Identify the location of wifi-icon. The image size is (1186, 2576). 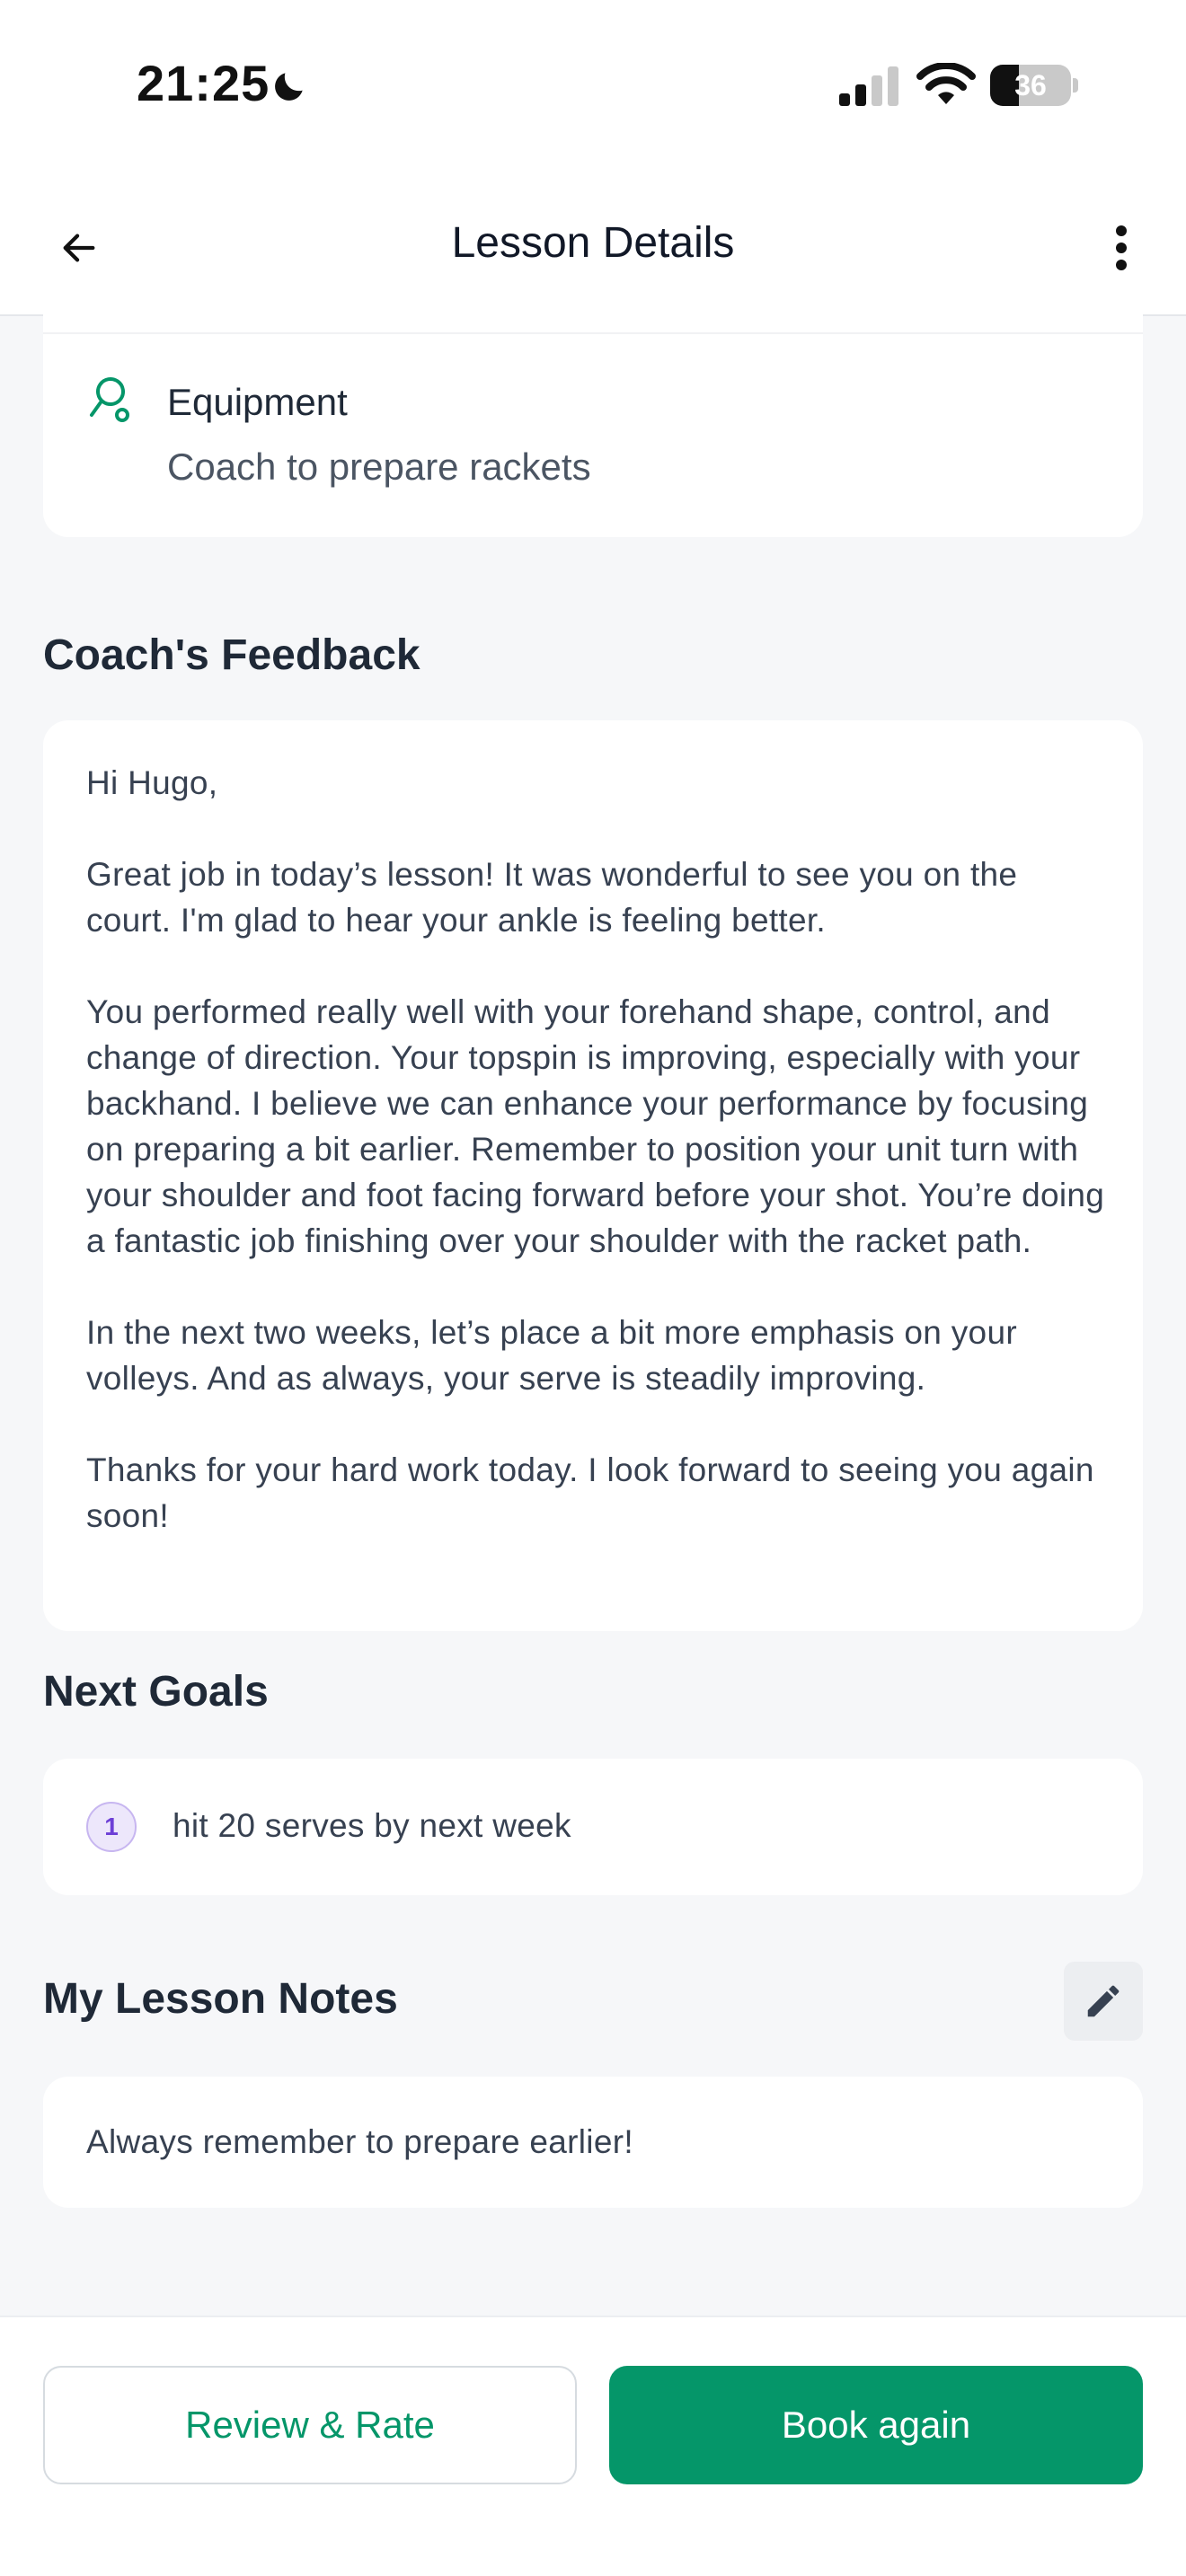
(946, 83).